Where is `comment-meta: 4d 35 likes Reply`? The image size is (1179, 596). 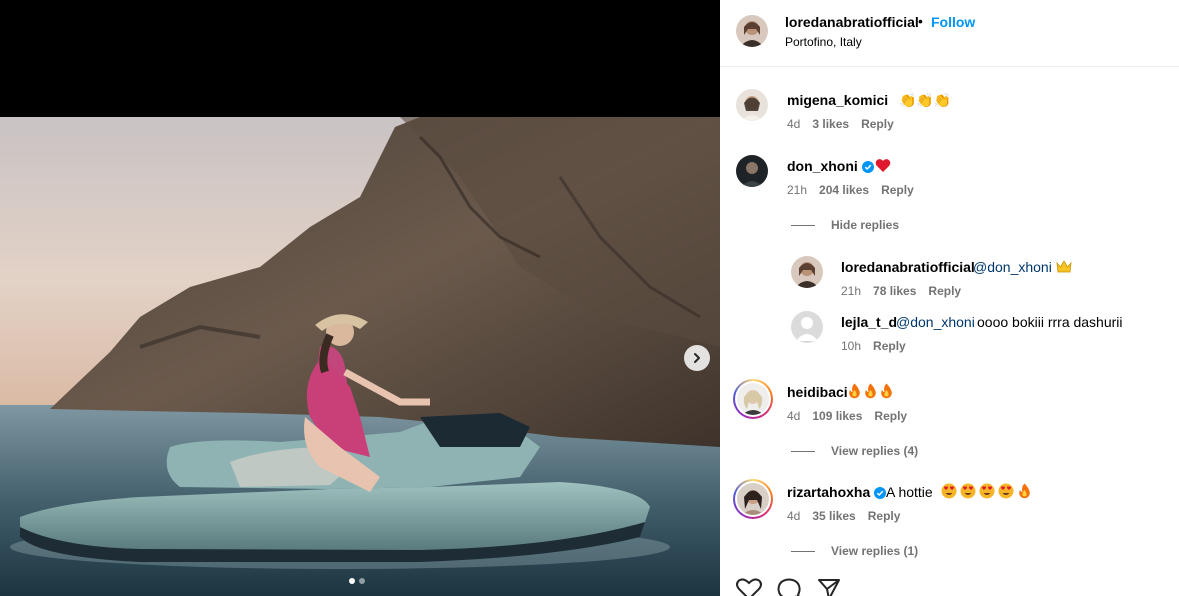
comment-meta: 4d 35 likes Reply is located at coordinates (849, 516).